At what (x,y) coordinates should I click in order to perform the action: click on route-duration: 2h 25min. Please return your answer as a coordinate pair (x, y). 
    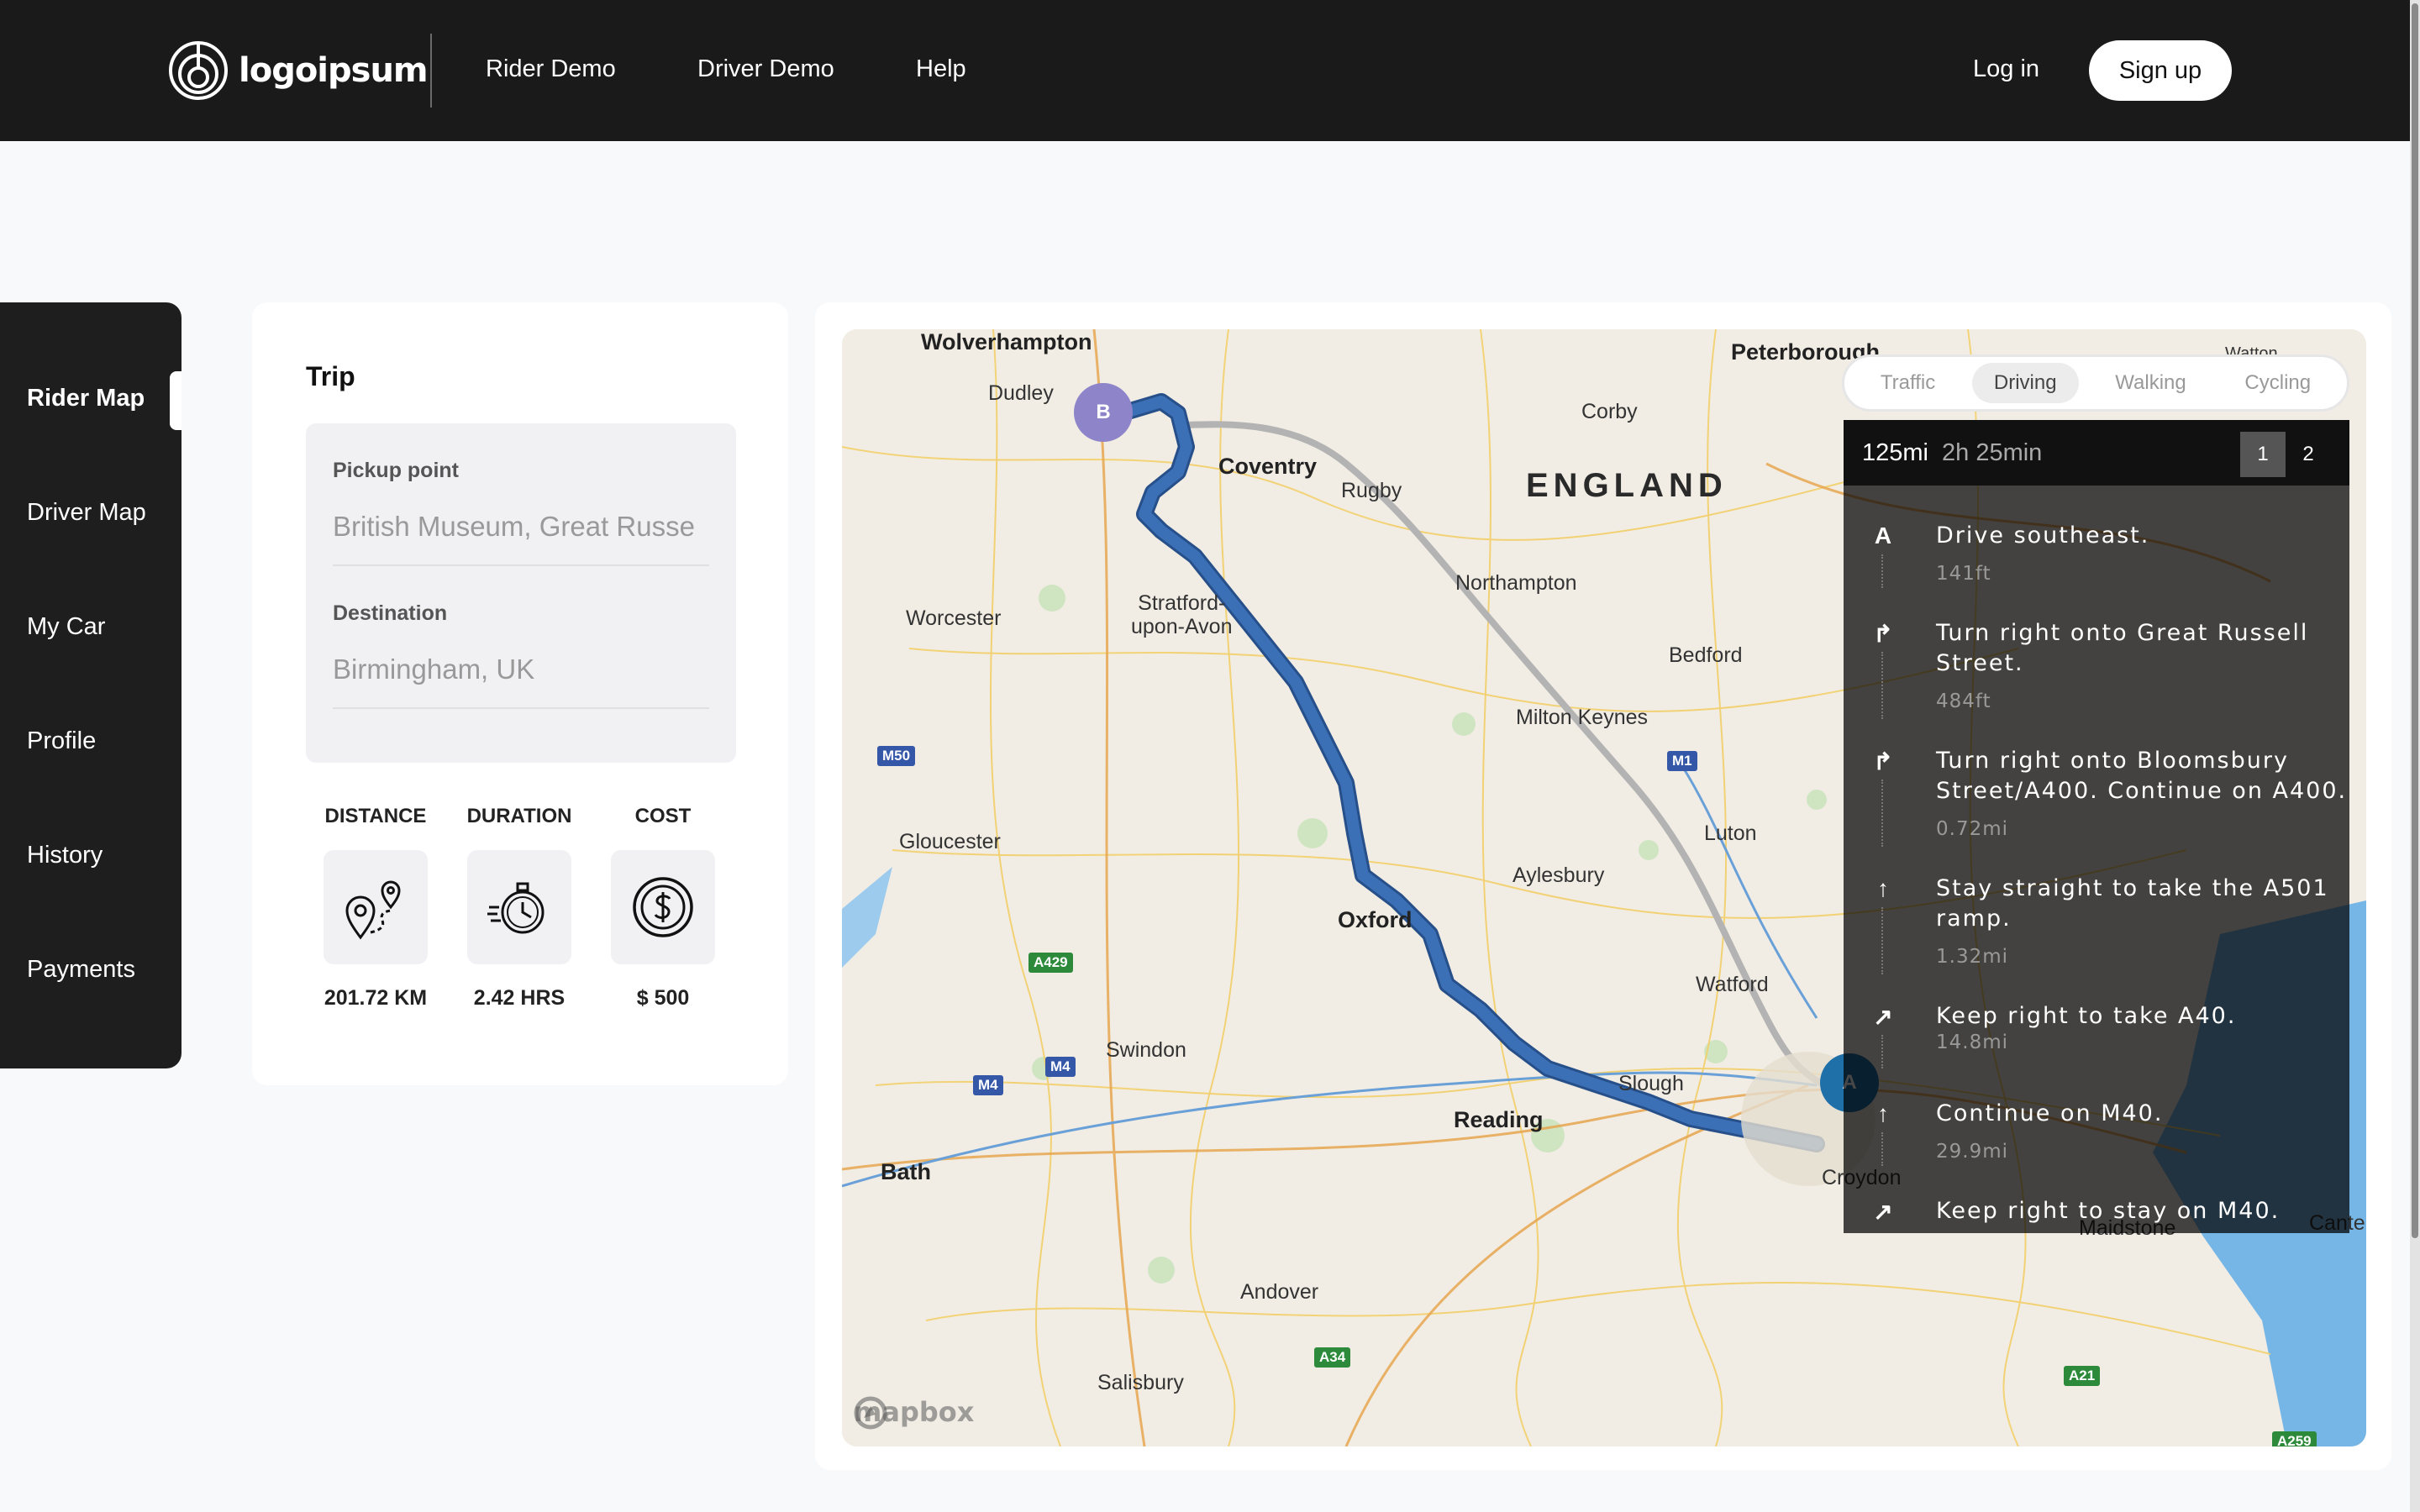
    Looking at the image, I should click on (1992, 452).